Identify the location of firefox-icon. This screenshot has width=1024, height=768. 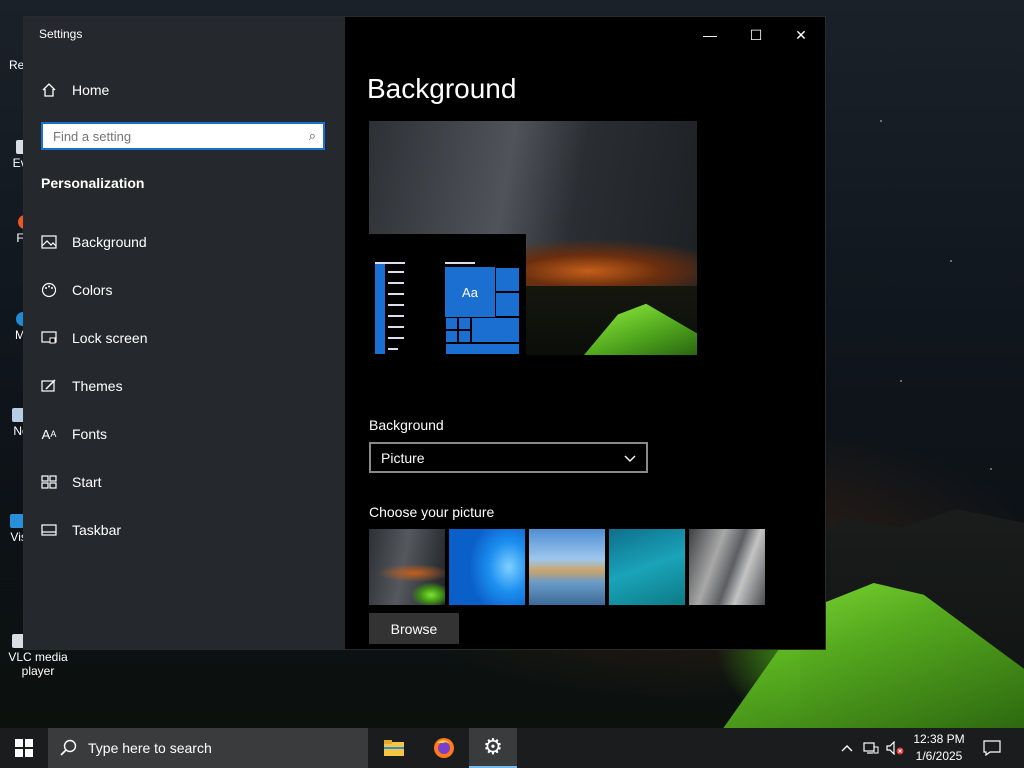
(444, 748).